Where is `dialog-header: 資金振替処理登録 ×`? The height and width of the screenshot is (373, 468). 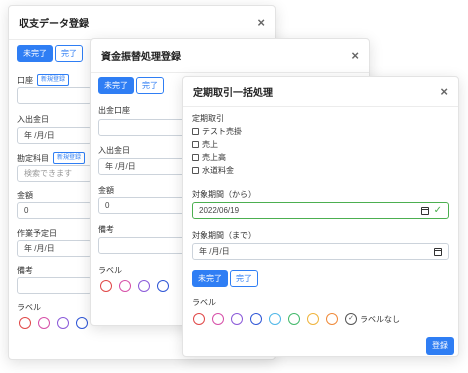
dialog-header: 資金振替処理登録 × is located at coordinates (230, 56).